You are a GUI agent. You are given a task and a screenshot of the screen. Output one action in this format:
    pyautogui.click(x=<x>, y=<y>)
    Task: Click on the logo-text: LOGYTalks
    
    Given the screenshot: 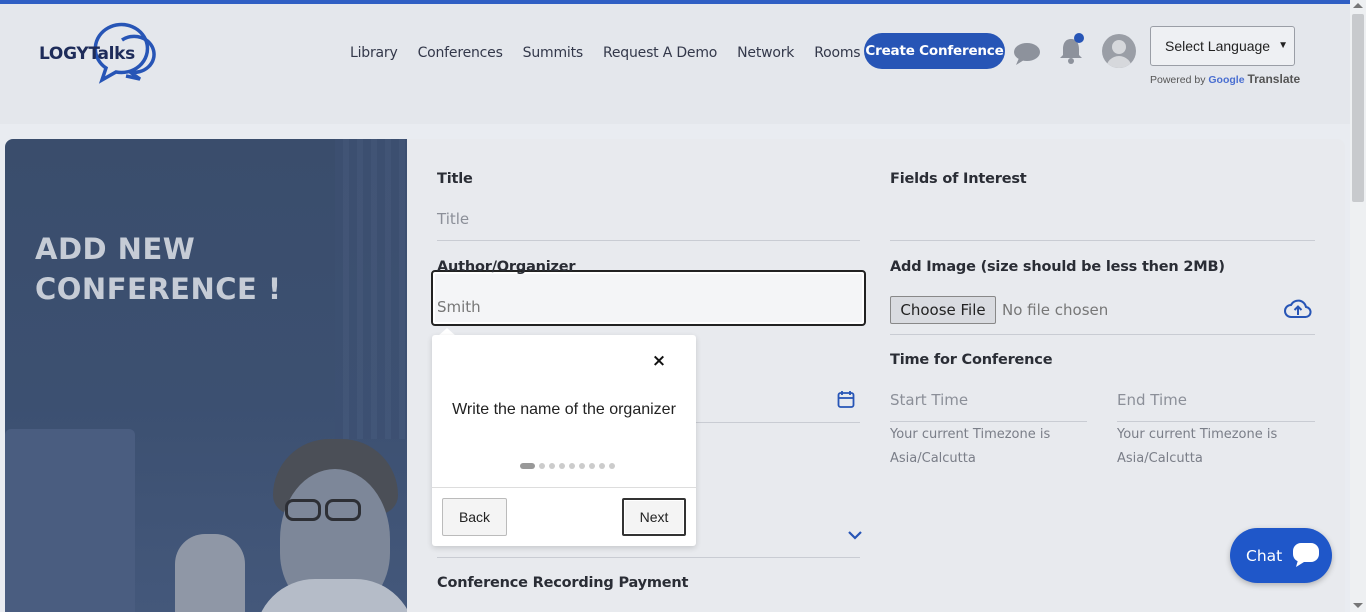 What is the action you would take?
    pyautogui.click(x=87, y=54)
    